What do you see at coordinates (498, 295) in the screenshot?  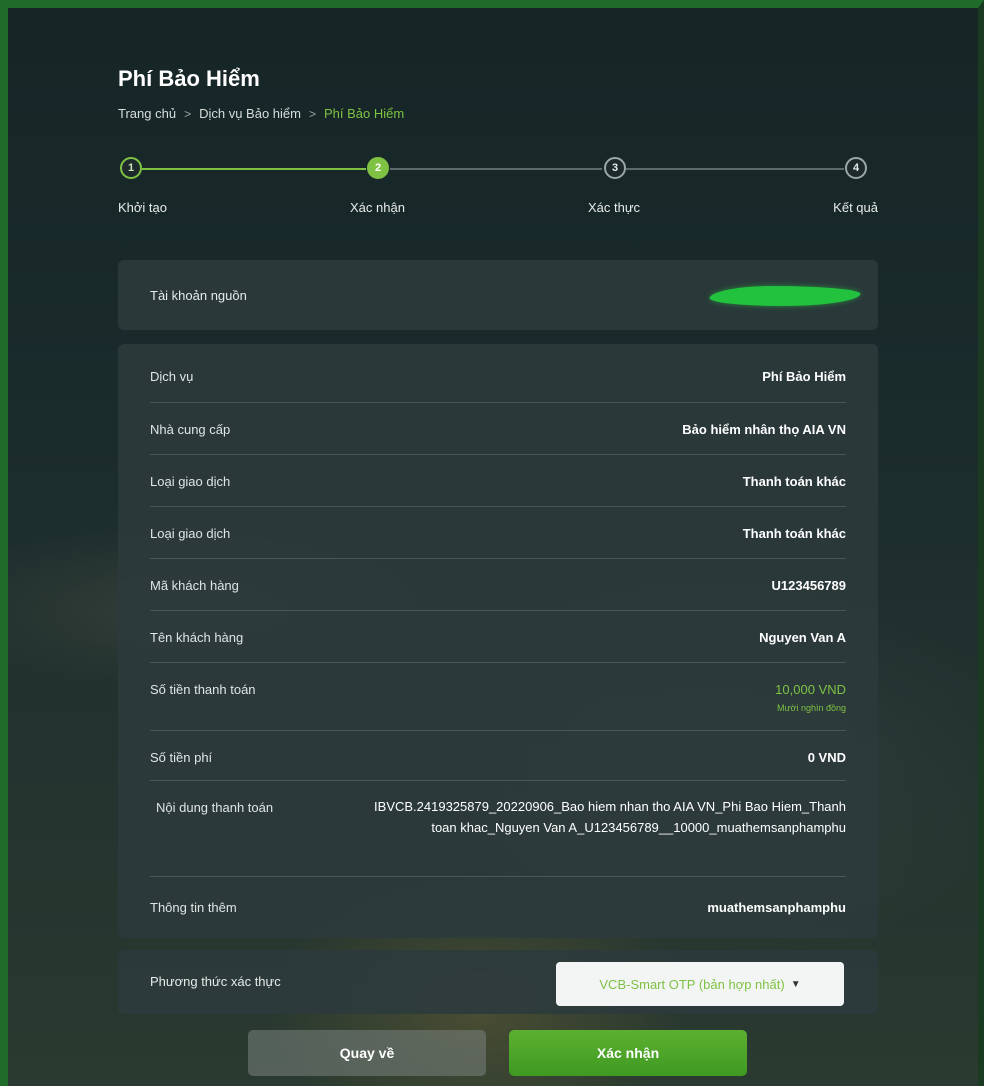 I see `source-account-card: Tài khoản nguồn` at bounding box center [498, 295].